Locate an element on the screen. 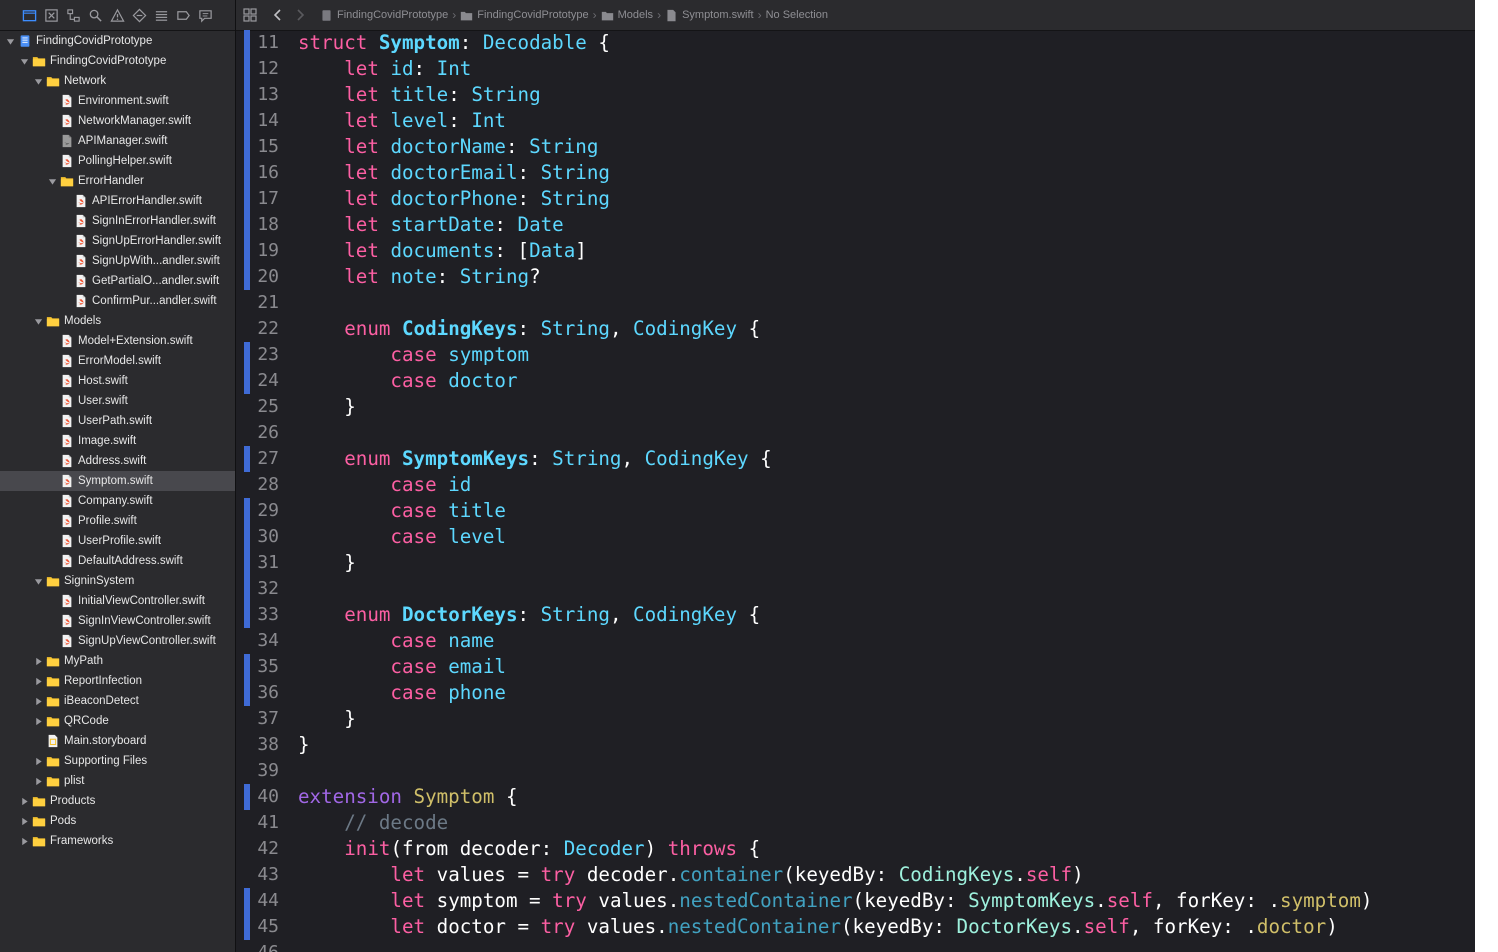 The height and width of the screenshot is (952, 1498). code-line: 34 case name is located at coordinates (855, 641).